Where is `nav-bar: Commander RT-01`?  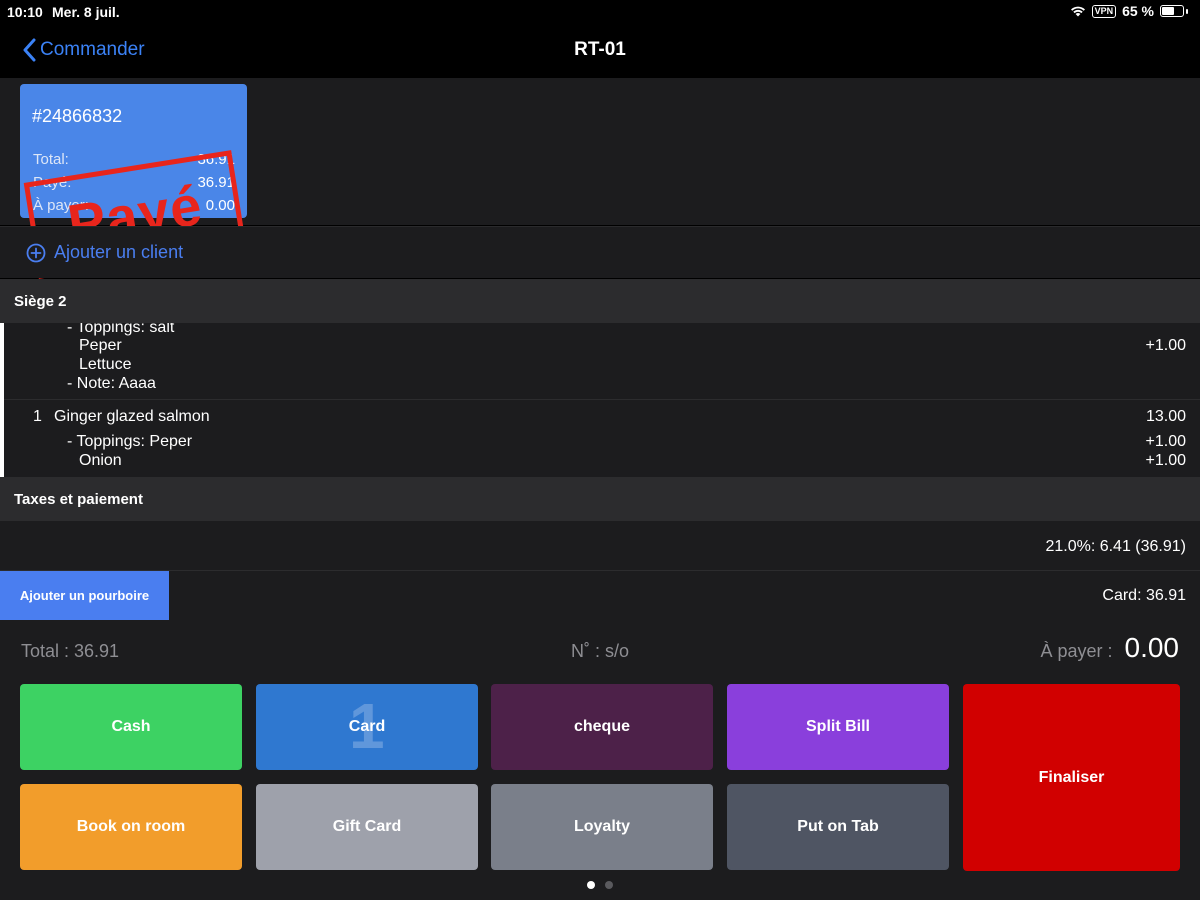 nav-bar: Commander RT-01 is located at coordinates (600, 51).